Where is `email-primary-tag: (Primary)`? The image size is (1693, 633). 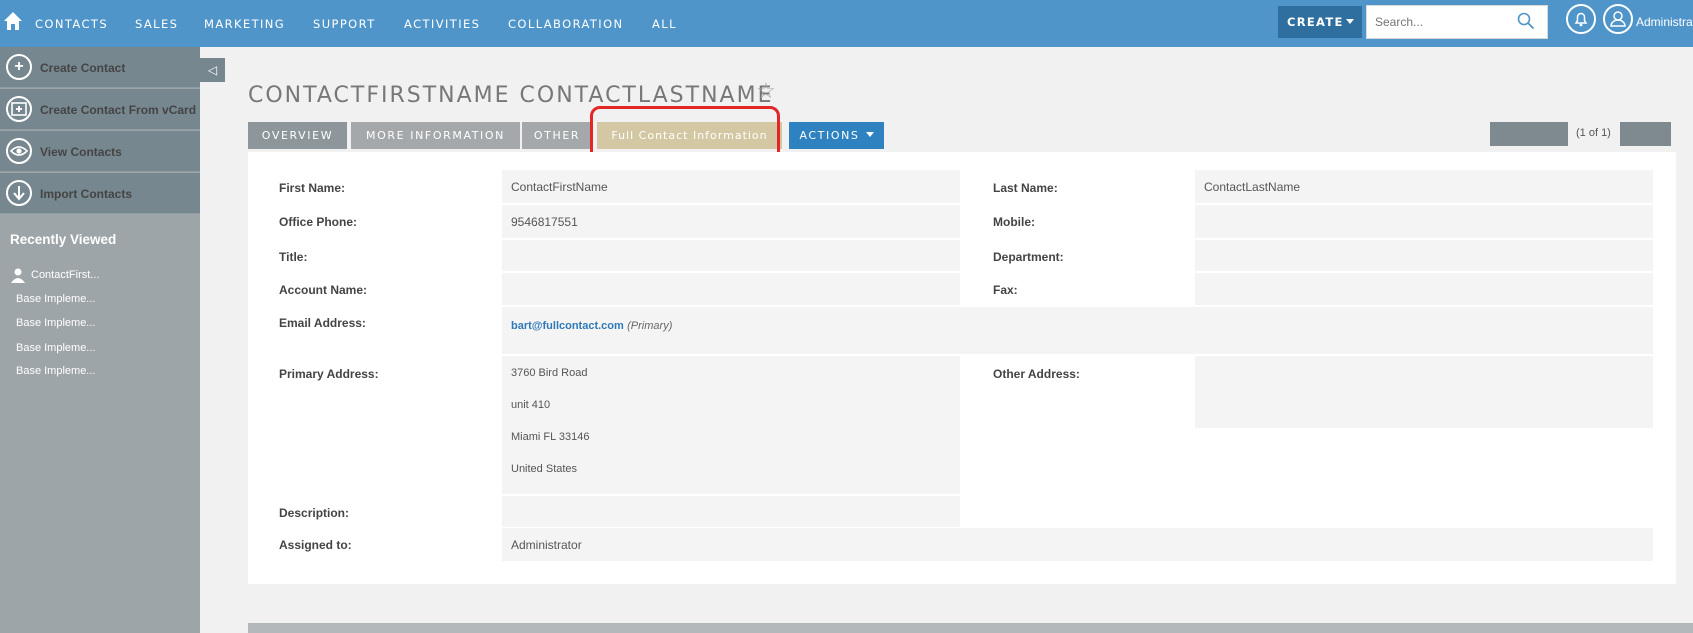 email-primary-tag: (Primary) is located at coordinates (650, 326).